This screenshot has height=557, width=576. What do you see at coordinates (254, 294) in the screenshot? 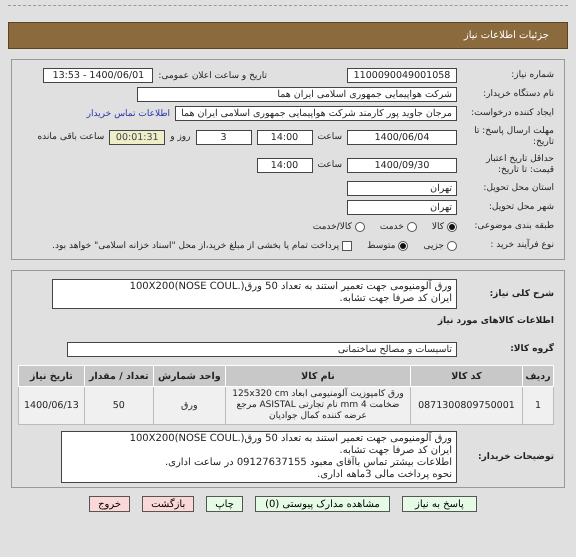
I see `description-field: ورق آلومنیومی جهت تعمیر استند به تعداد 50 ورق(.100X200(NOSE COUL ایران کد صرفا جهت تشابه.` at bounding box center [254, 294].